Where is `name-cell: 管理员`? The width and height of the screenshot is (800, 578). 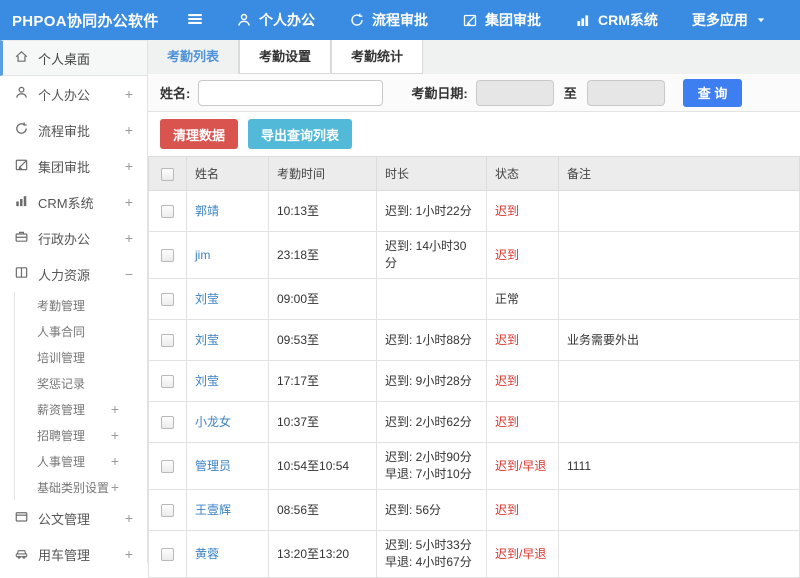
name-cell: 管理员 is located at coordinates (227, 466).